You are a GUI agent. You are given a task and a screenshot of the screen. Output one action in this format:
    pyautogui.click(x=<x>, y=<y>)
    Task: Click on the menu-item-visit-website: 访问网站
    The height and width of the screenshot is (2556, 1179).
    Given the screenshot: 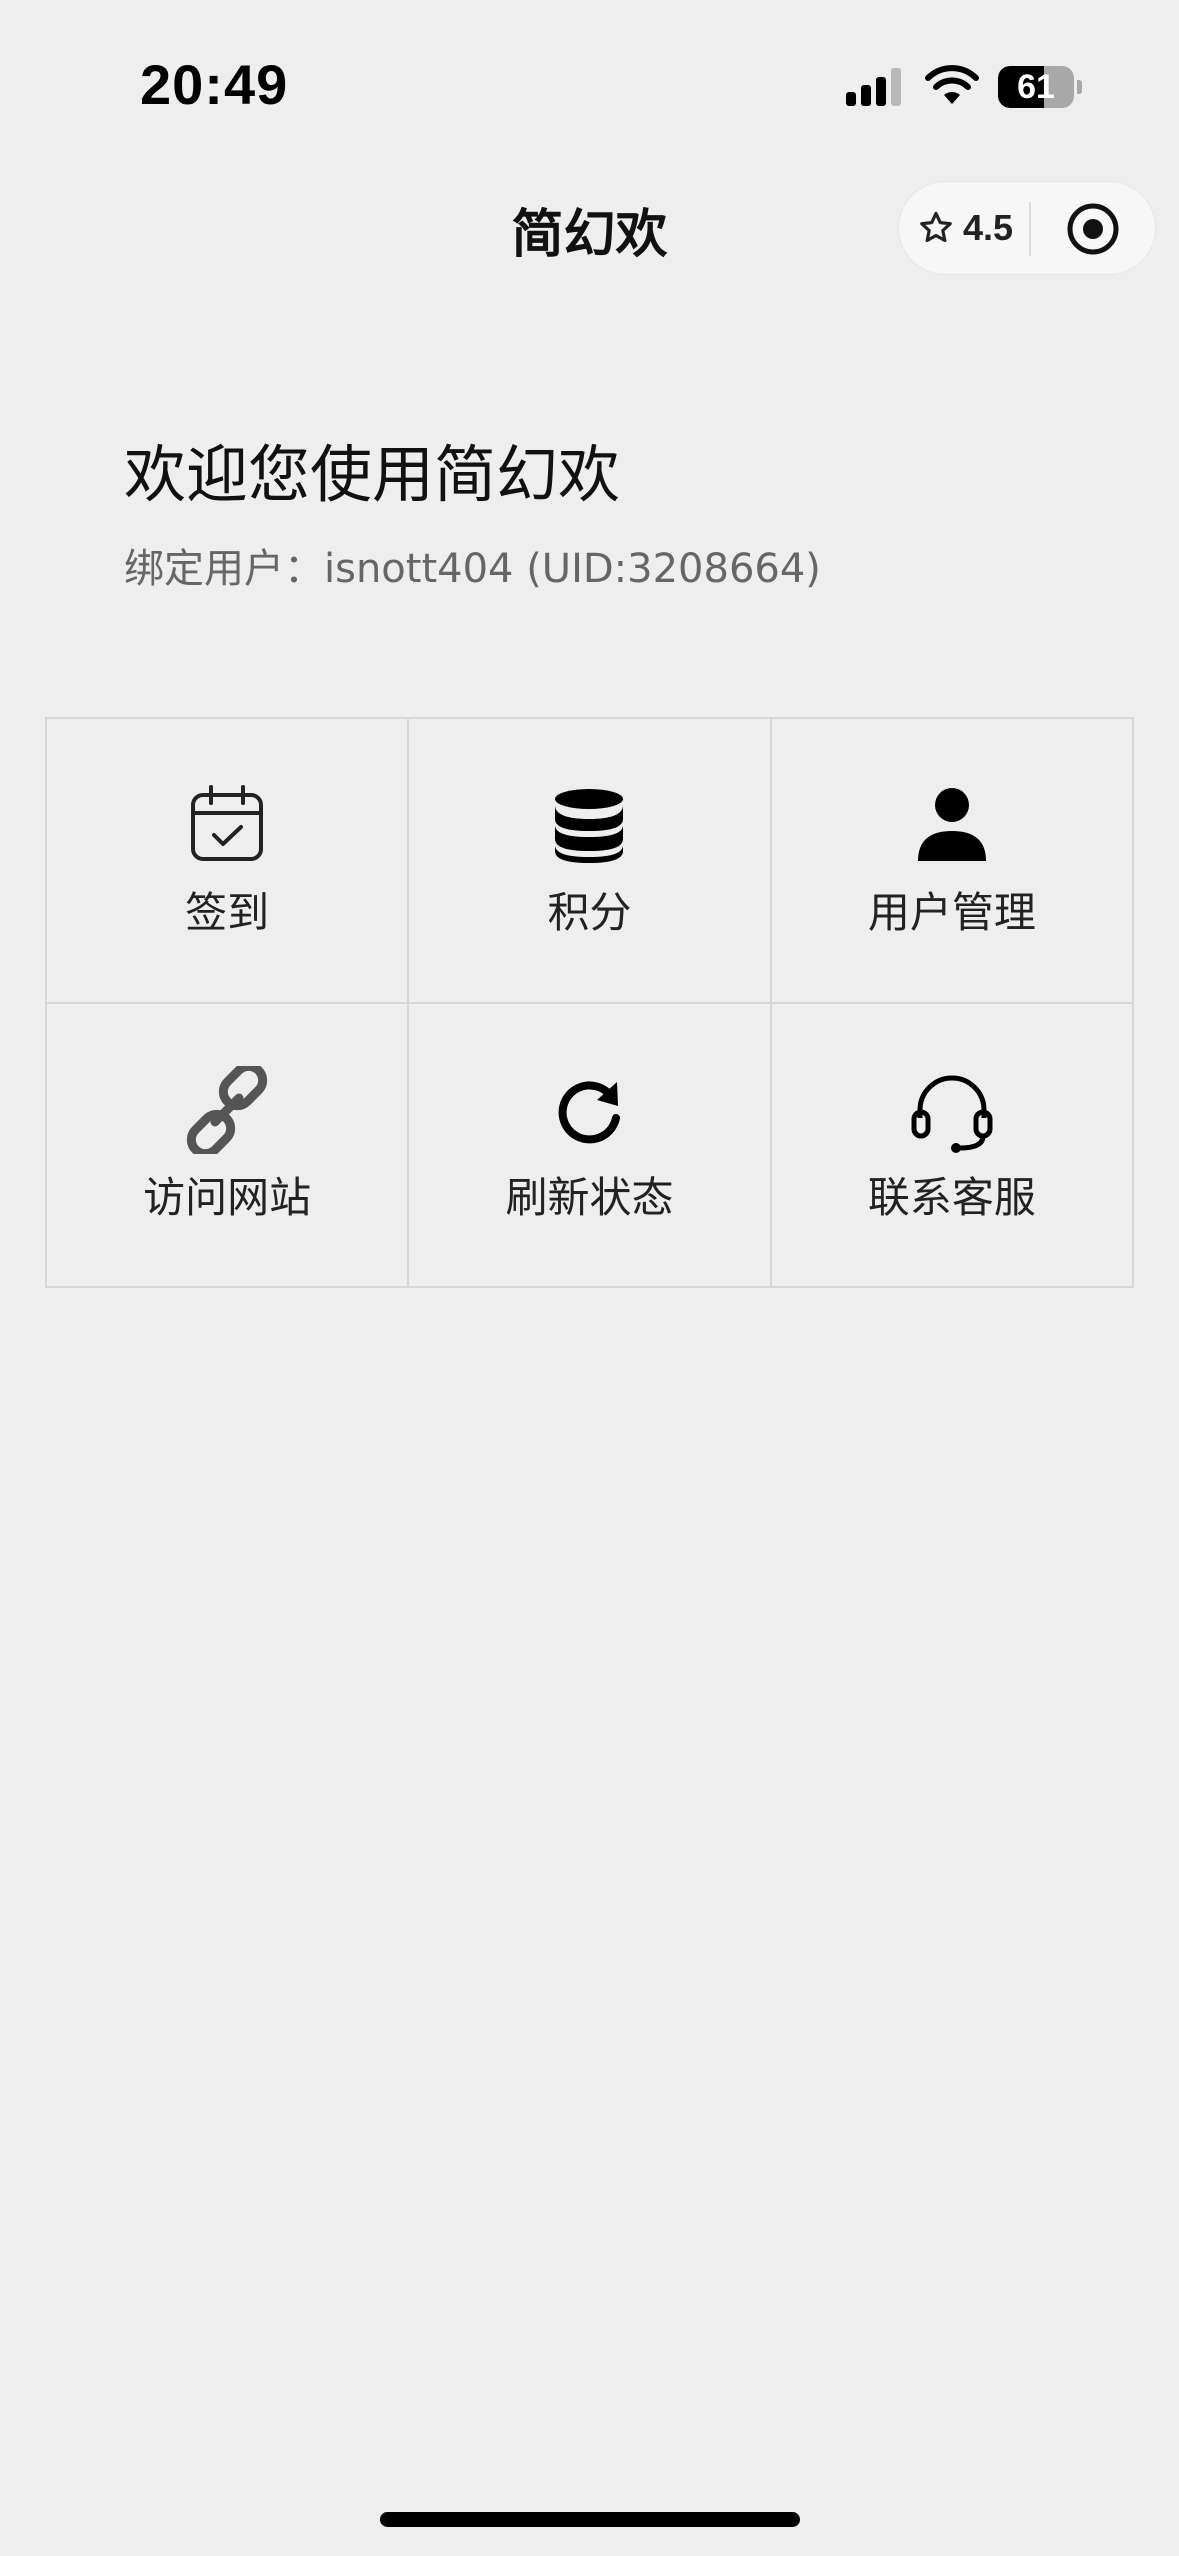 What is the action you would take?
    pyautogui.click(x=228, y=1145)
    